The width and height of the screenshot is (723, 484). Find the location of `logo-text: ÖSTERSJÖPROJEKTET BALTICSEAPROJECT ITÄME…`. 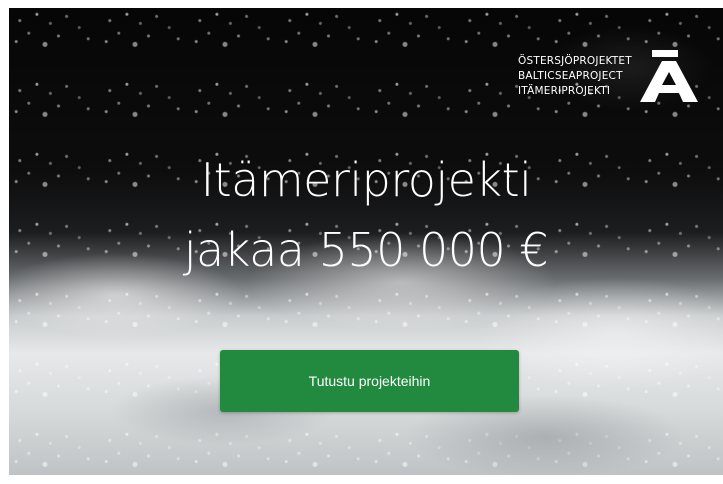

logo-text: ÖSTERSJÖPROJEKTET BALTICSEAPROJECT ITÄME… is located at coordinates (575, 76).